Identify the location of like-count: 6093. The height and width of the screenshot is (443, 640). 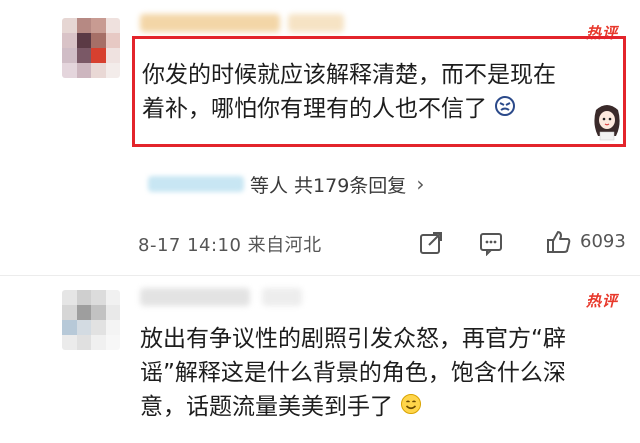
(603, 241).